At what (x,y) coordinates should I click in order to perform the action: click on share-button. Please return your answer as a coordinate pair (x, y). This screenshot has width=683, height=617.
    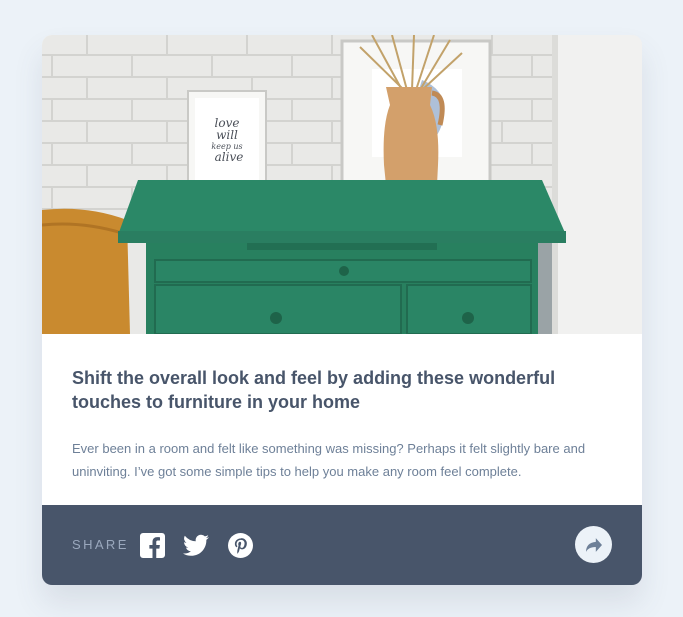
    Looking at the image, I should click on (593, 544).